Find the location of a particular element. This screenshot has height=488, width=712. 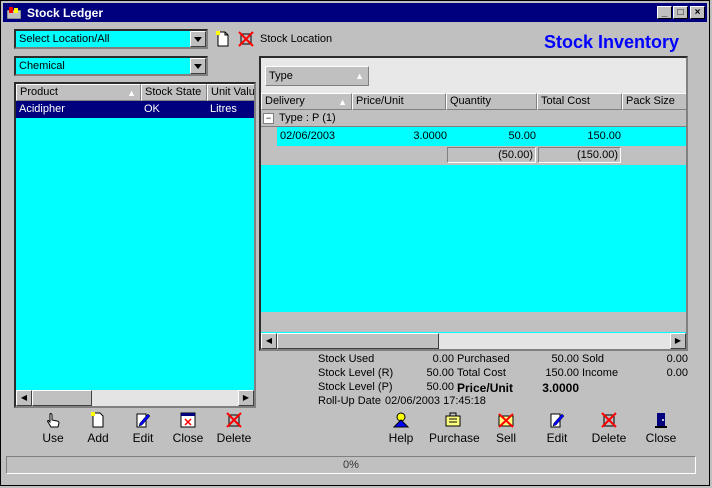

column-header-quantity: Quantity is located at coordinates (491, 101).